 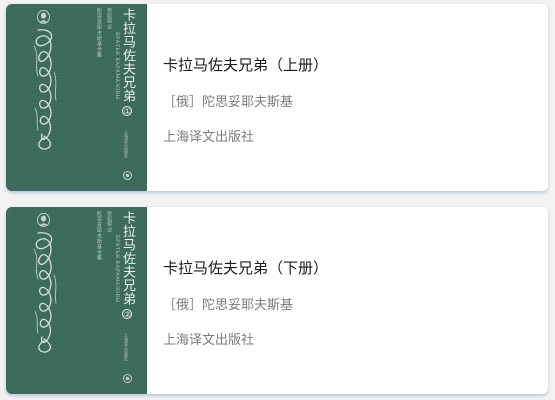 I want to click on cover-volume-mark: ①, so click(x=127, y=110).